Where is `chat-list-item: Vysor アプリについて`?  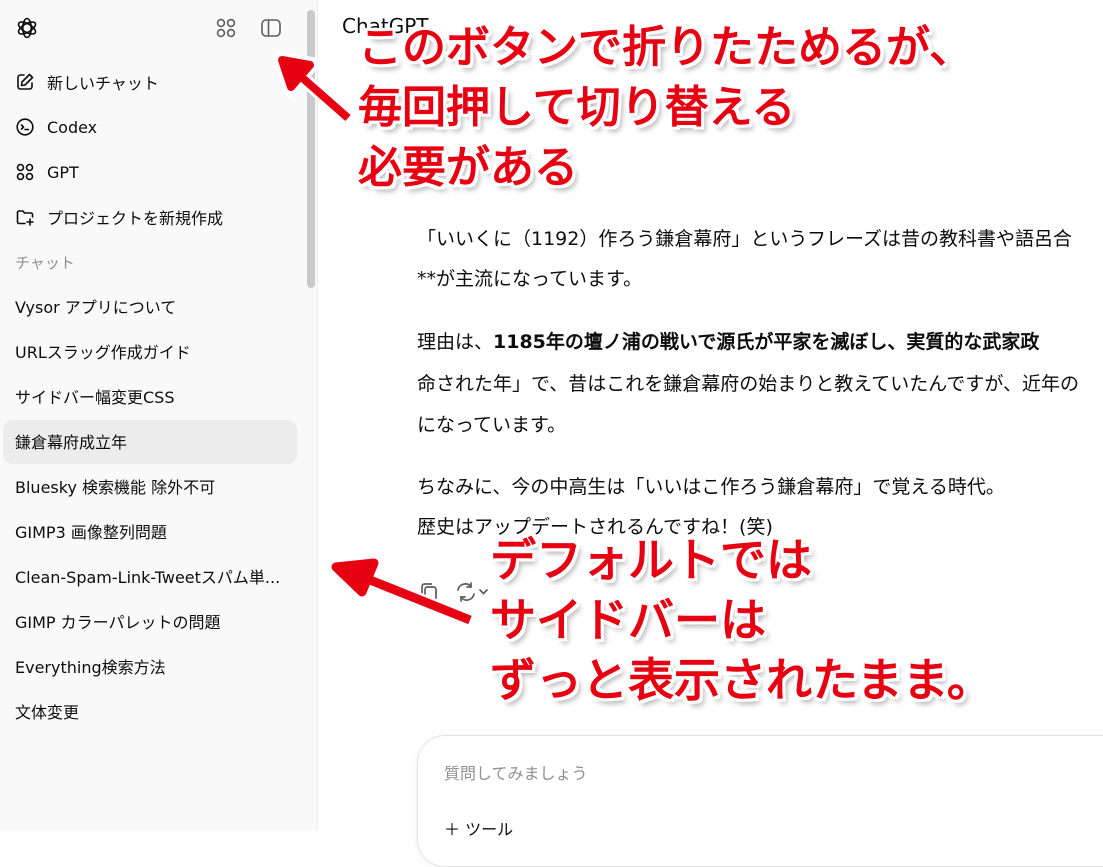 chat-list-item: Vysor アプリについて is located at coordinates (95, 308).